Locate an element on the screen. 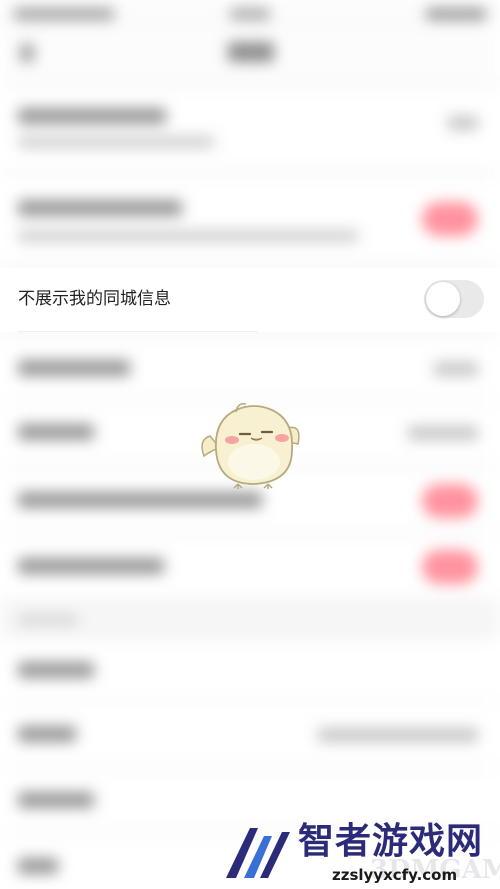 Image resolution: width=500 pixels, height=889 pixels. zhizhe-logo-icon is located at coordinates (258, 853).